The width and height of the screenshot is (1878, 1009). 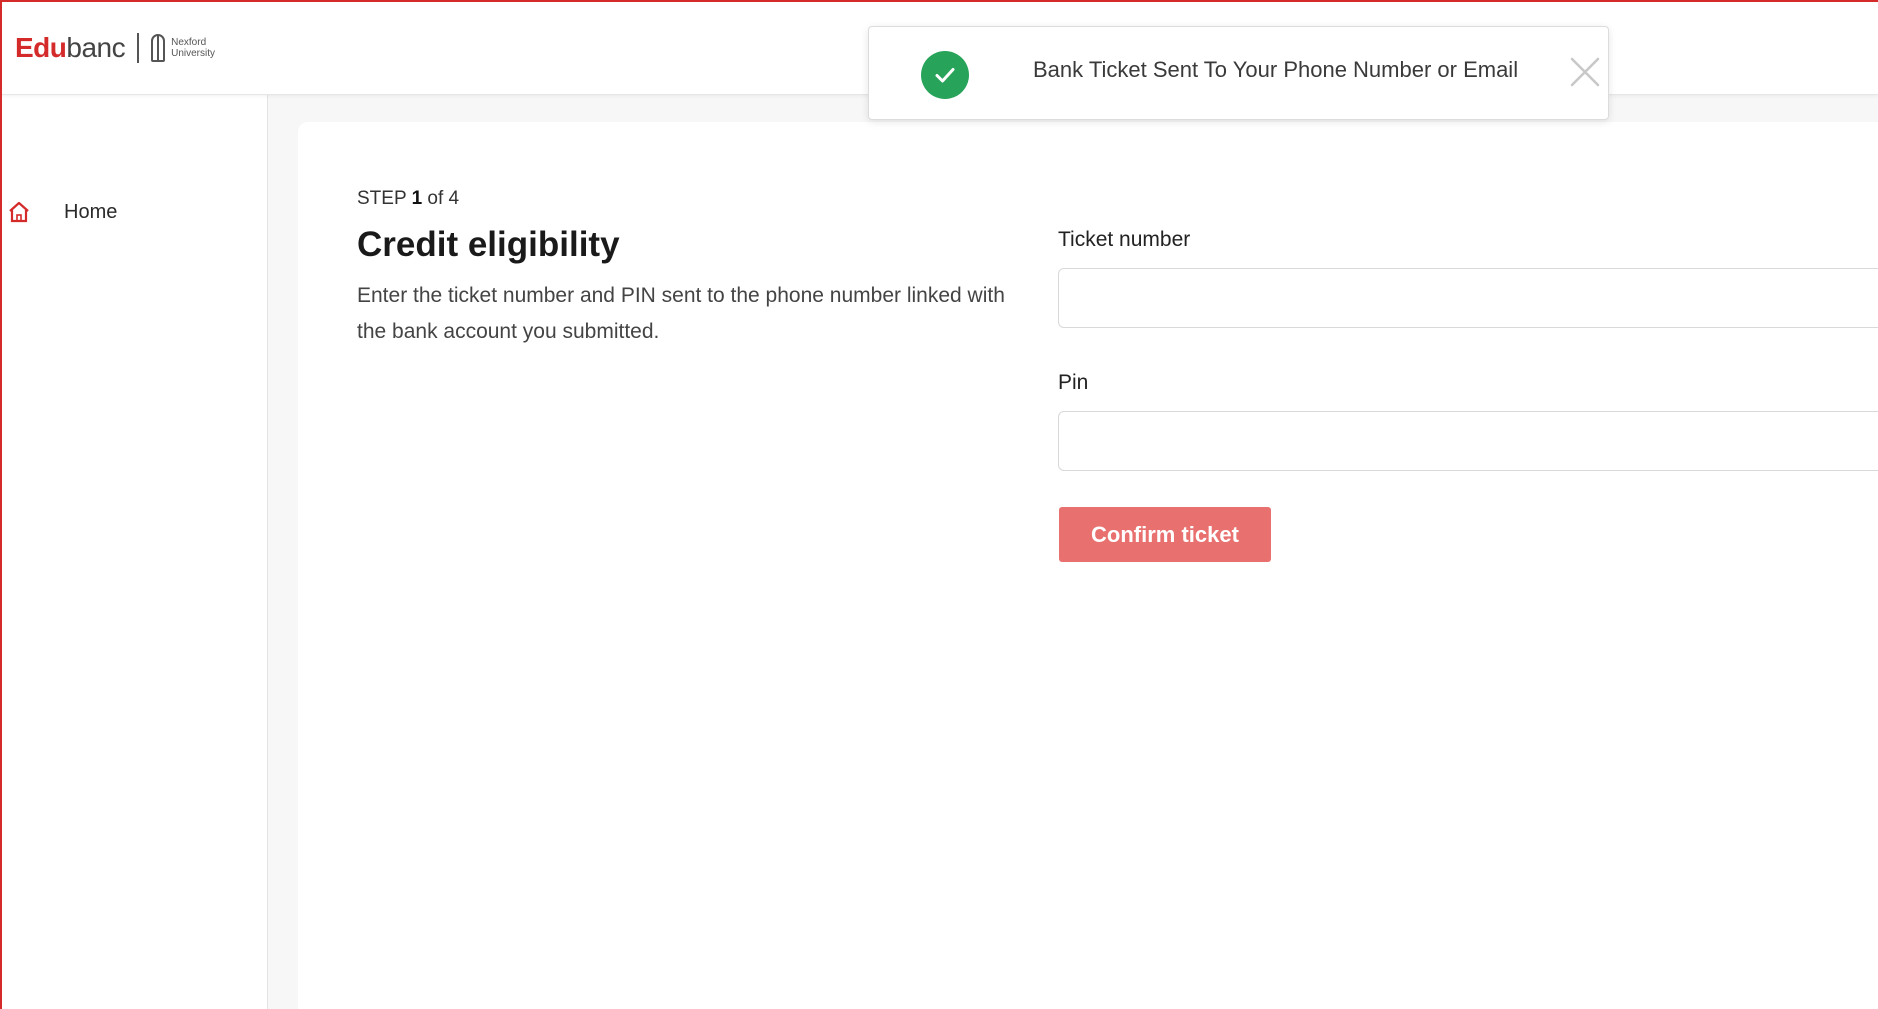 What do you see at coordinates (382, 198) in the screenshot?
I see `step-prefix: STEP` at bounding box center [382, 198].